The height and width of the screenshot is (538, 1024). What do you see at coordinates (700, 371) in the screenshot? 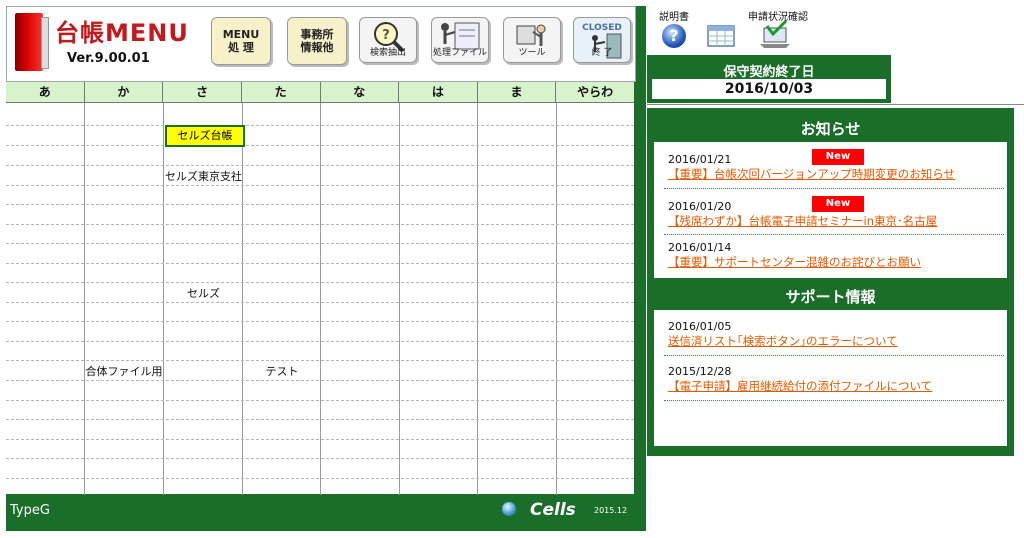
I see `support-date: 2015/12/28` at bounding box center [700, 371].